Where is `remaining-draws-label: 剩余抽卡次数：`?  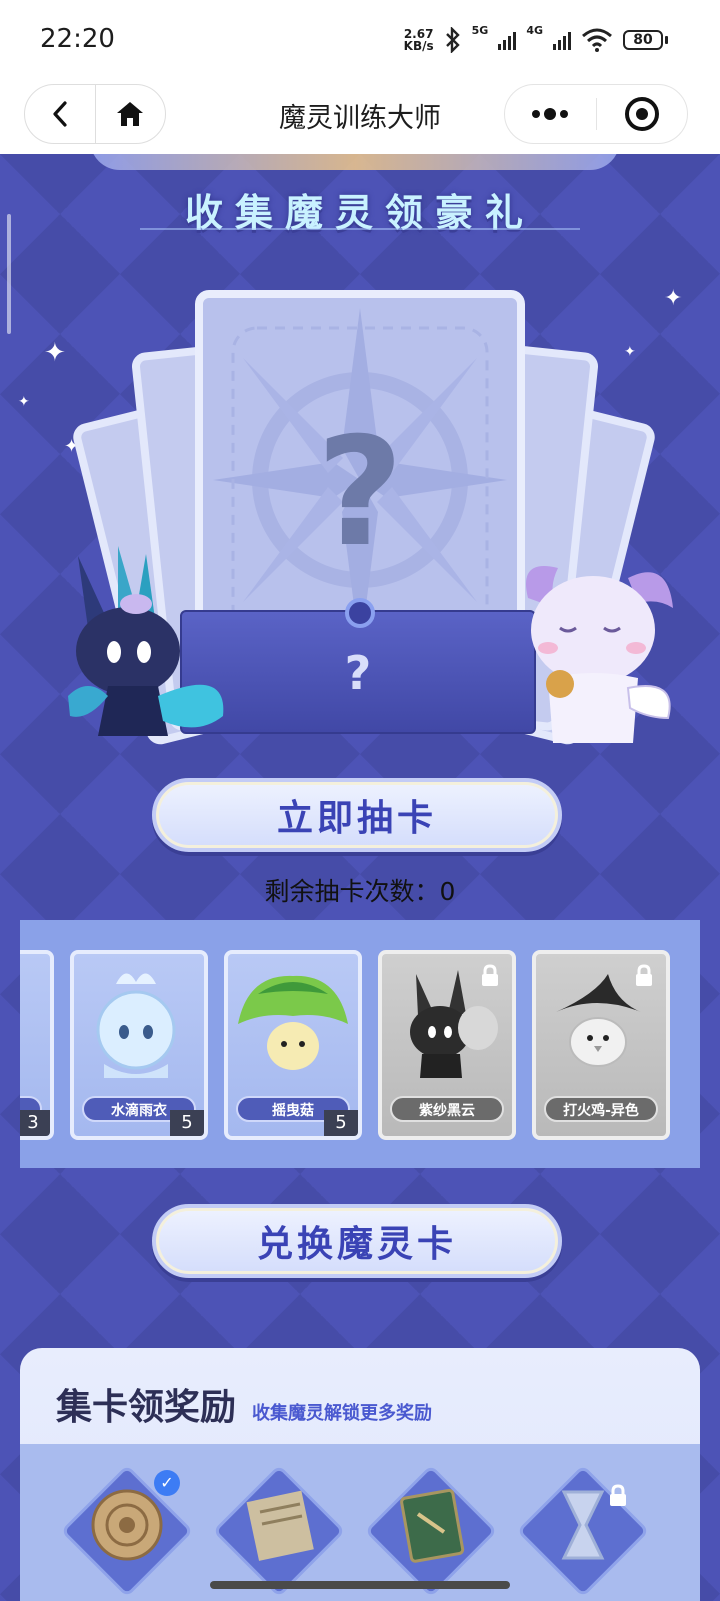
remaining-draws-label: 剩余抽卡次数： is located at coordinates (352, 891).